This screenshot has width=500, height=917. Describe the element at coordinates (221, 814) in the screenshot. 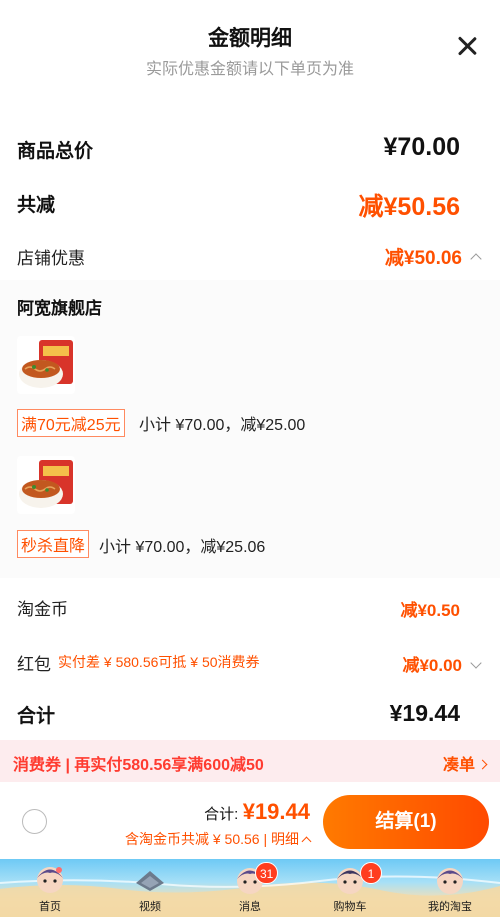

I see `checkout-total-label: 合计:` at that location.